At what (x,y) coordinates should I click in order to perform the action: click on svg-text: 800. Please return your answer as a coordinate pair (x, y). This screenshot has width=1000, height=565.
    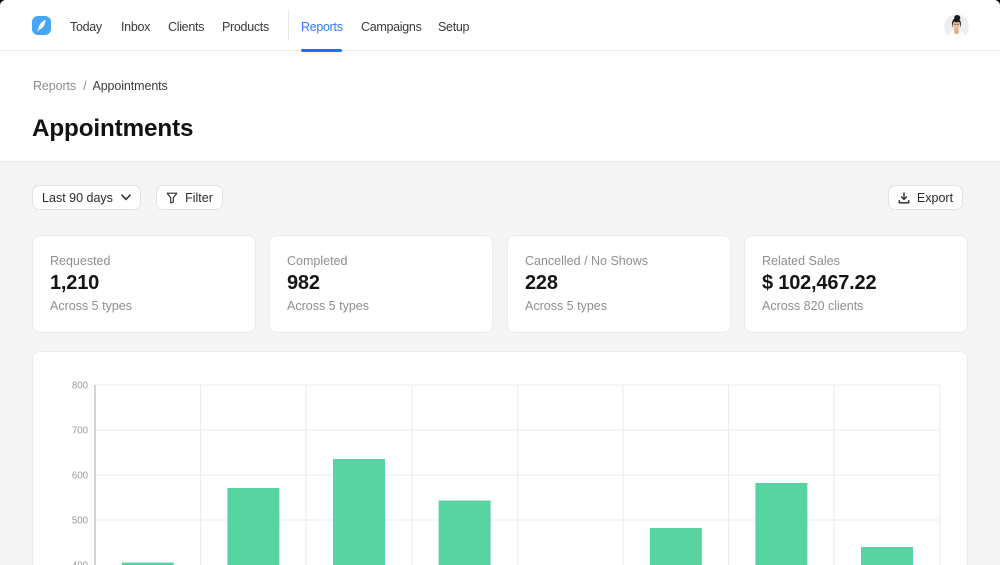
    Looking at the image, I should click on (80, 386).